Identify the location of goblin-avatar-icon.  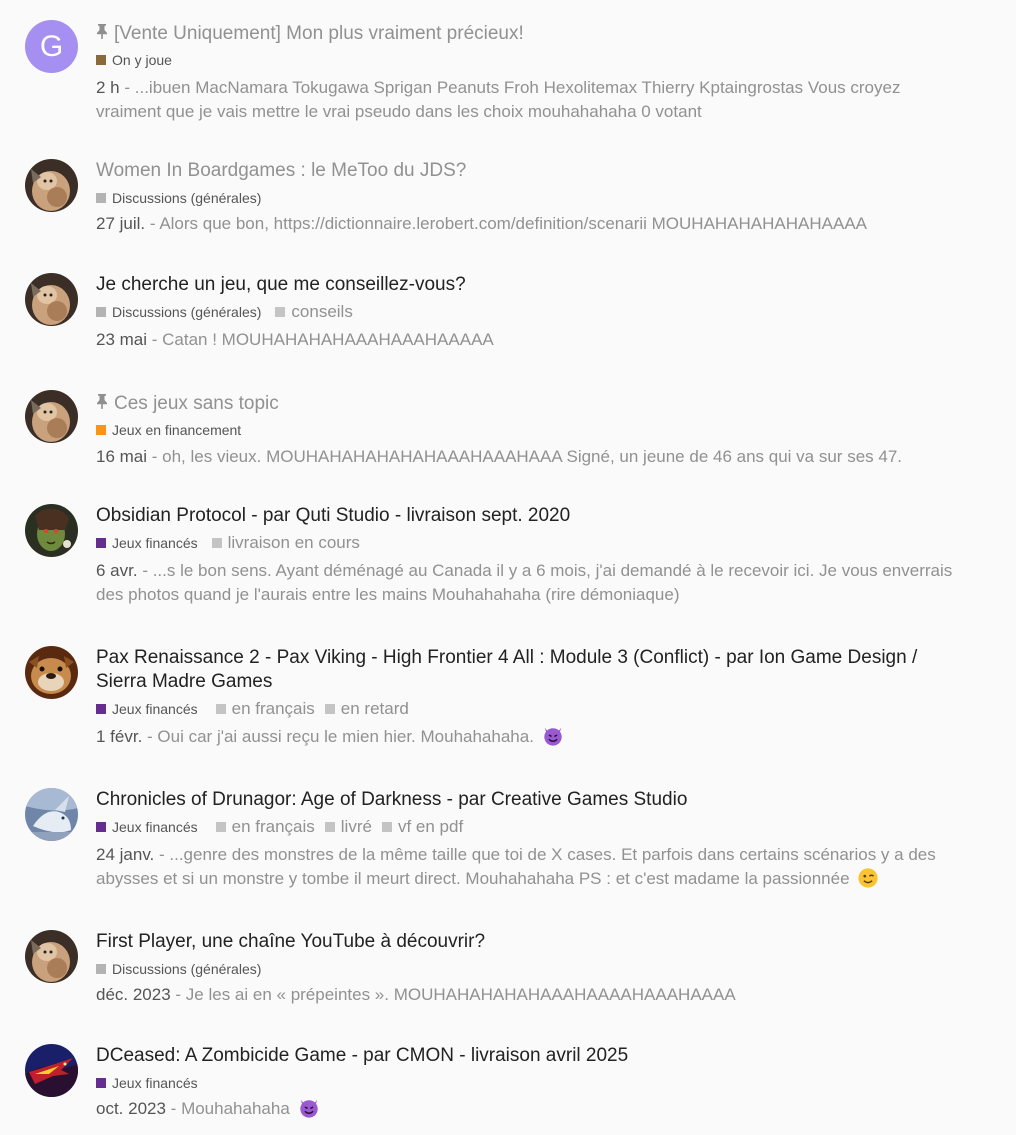
(51, 530).